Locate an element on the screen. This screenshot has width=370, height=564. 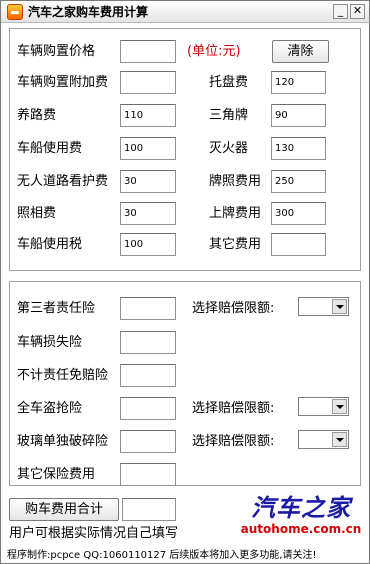
third-party-label: 第三者责任险 is located at coordinates (56, 308).